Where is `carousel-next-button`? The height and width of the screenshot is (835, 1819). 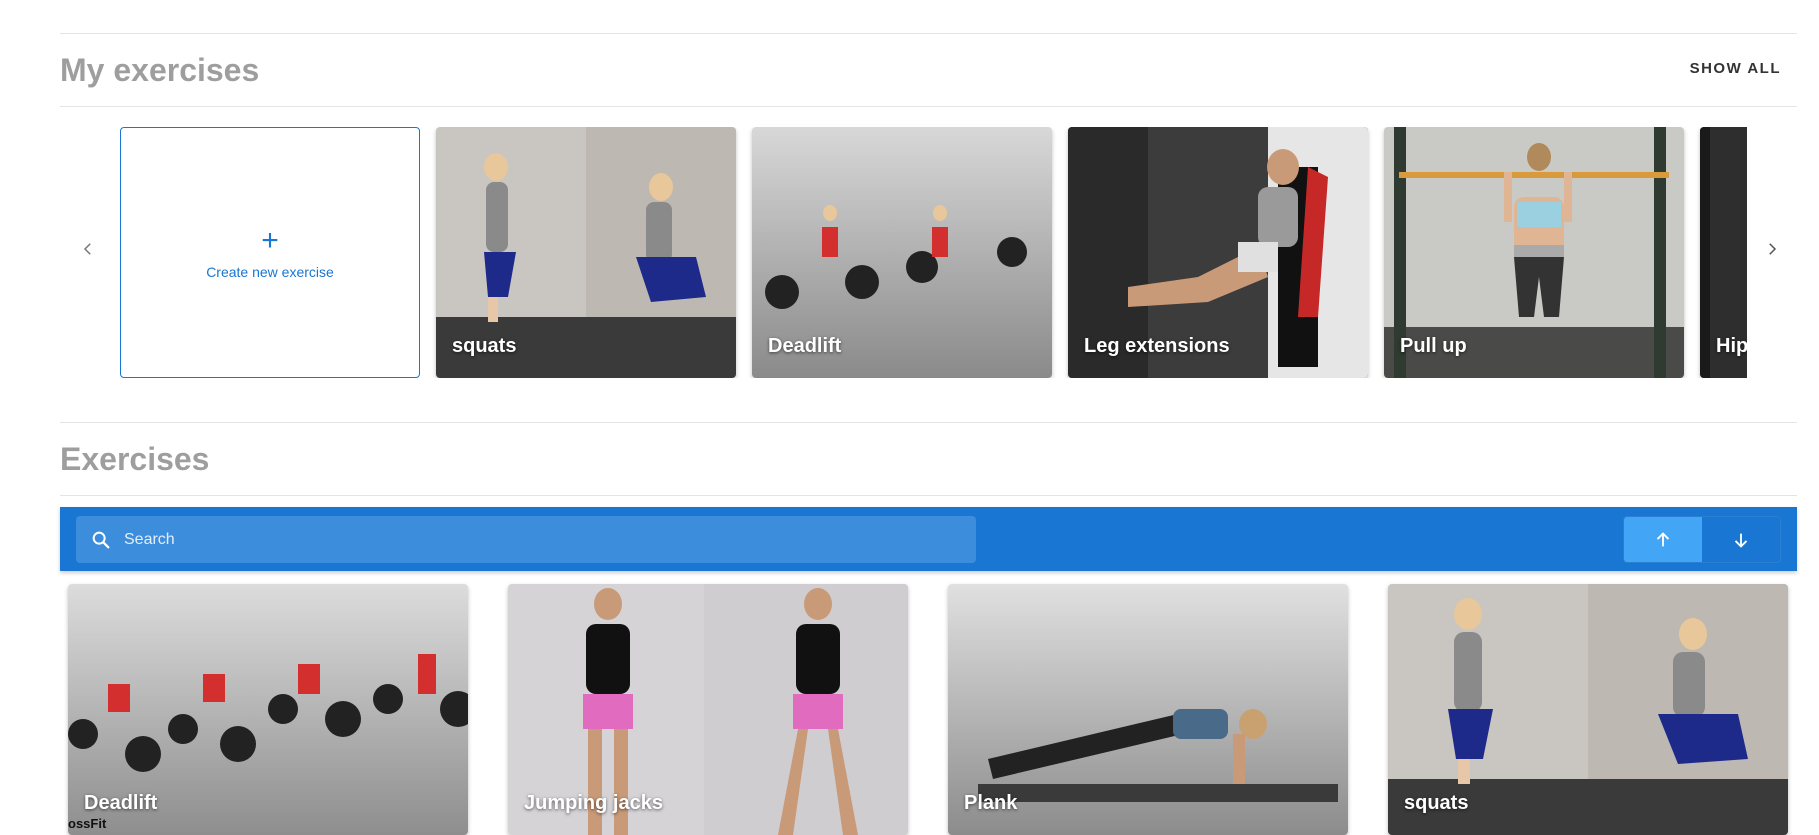
carousel-next-button is located at coordinates (1772, 249).